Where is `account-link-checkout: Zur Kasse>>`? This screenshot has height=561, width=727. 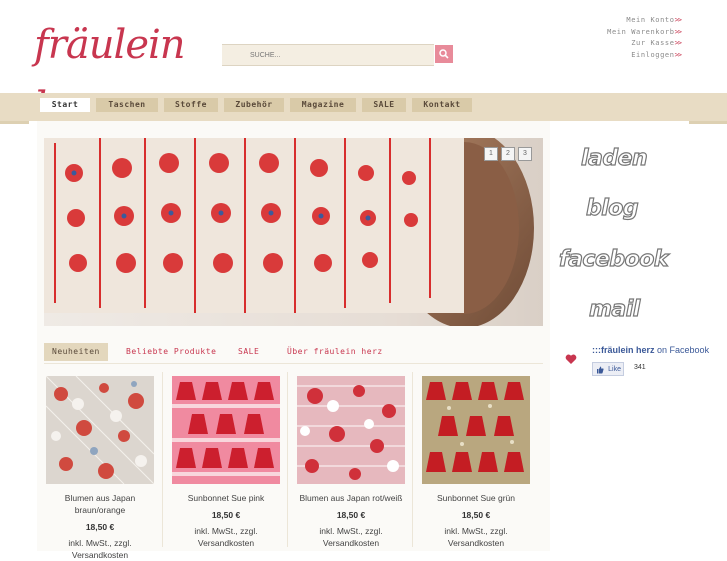
account-link-checkout: Zur Kasse>> is located at coordinates (645, 44).